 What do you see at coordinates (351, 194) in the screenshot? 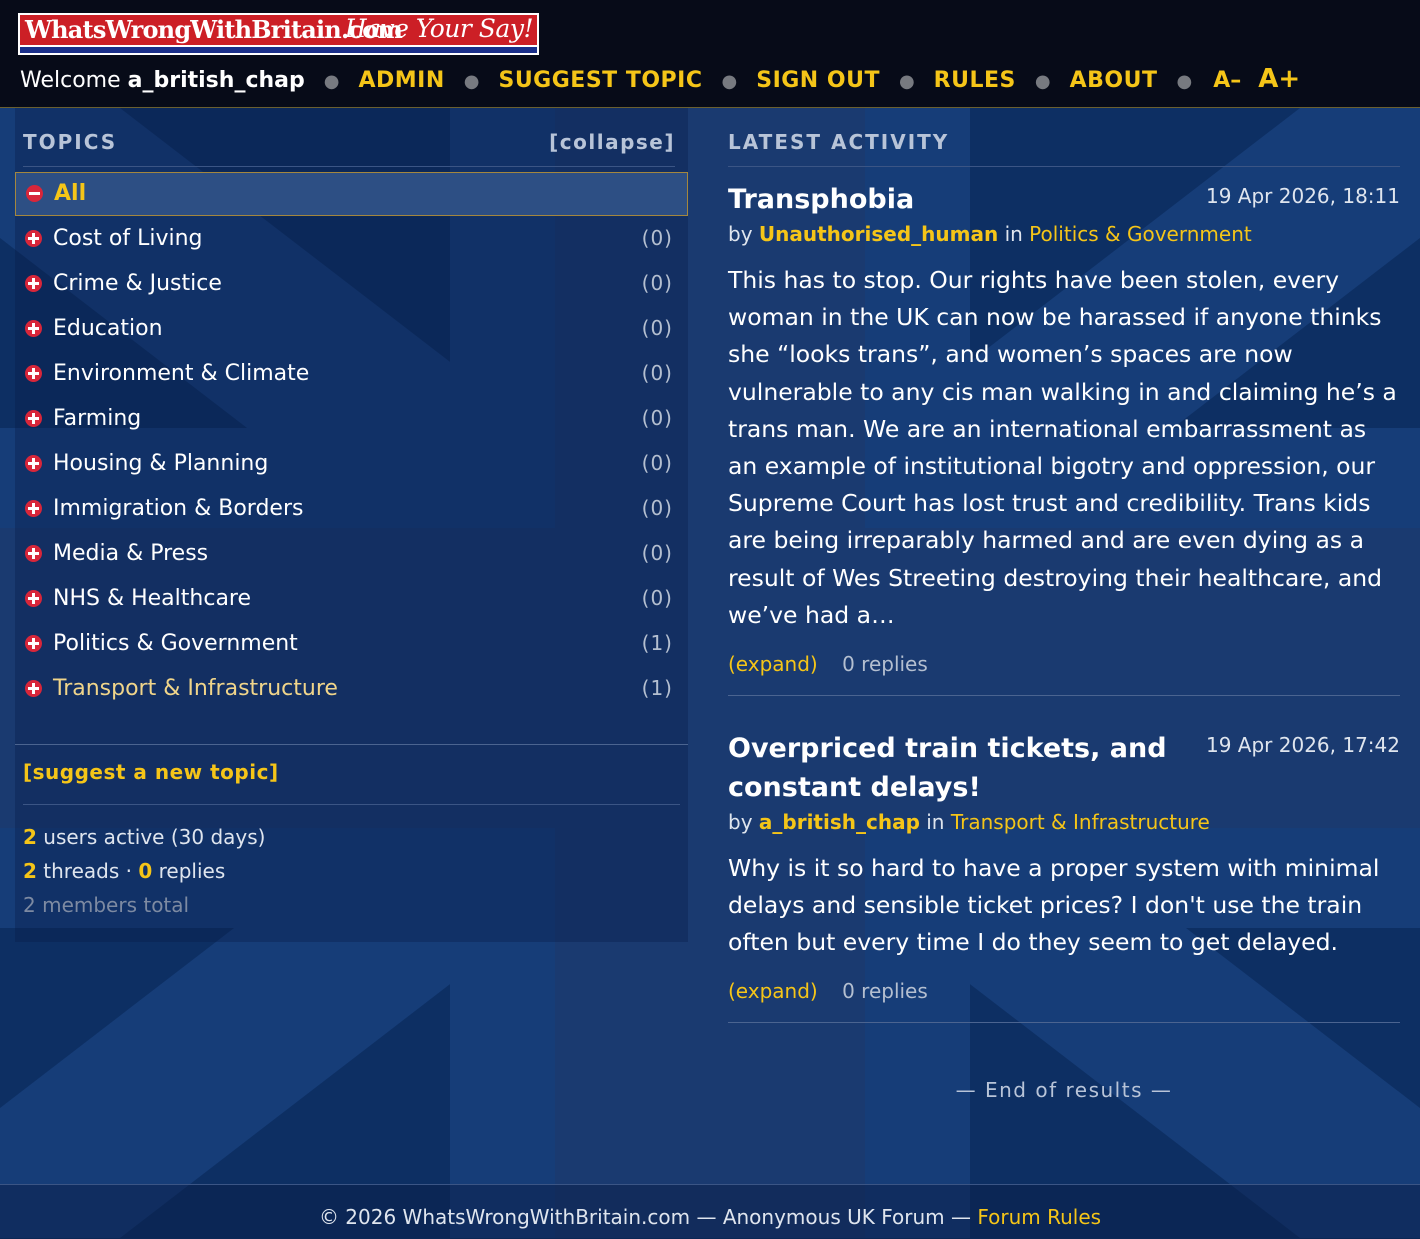
I see `topic-item-all: All` at bounding box center [351, 194].